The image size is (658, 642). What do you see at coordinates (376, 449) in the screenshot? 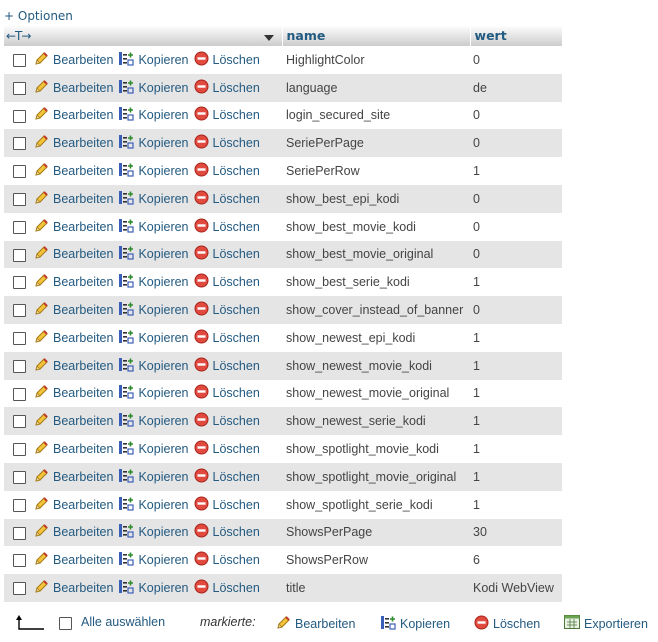
I see `cell-name: show_spotlight_movie_kodi` at bounding box center [376, 449].